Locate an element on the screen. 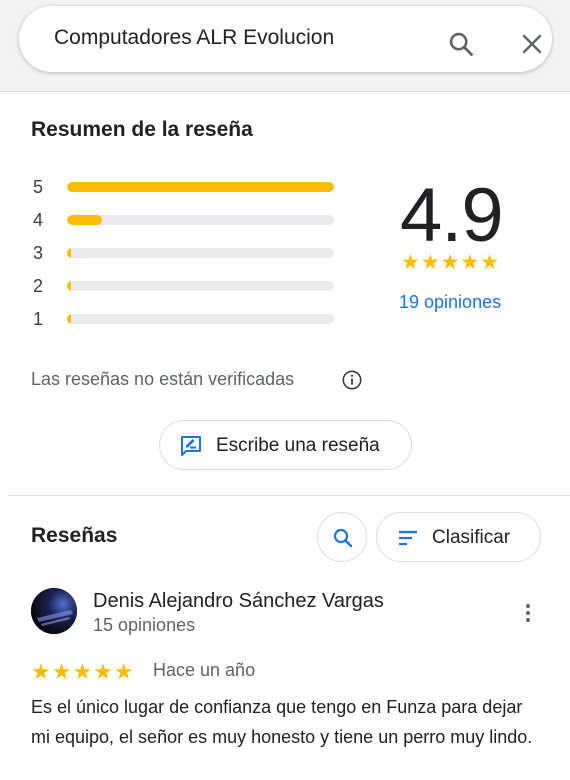 The width and height of the screenshot is (570, 780). write-review-label: Escribe una reseña is located at coordinates (298, 445).